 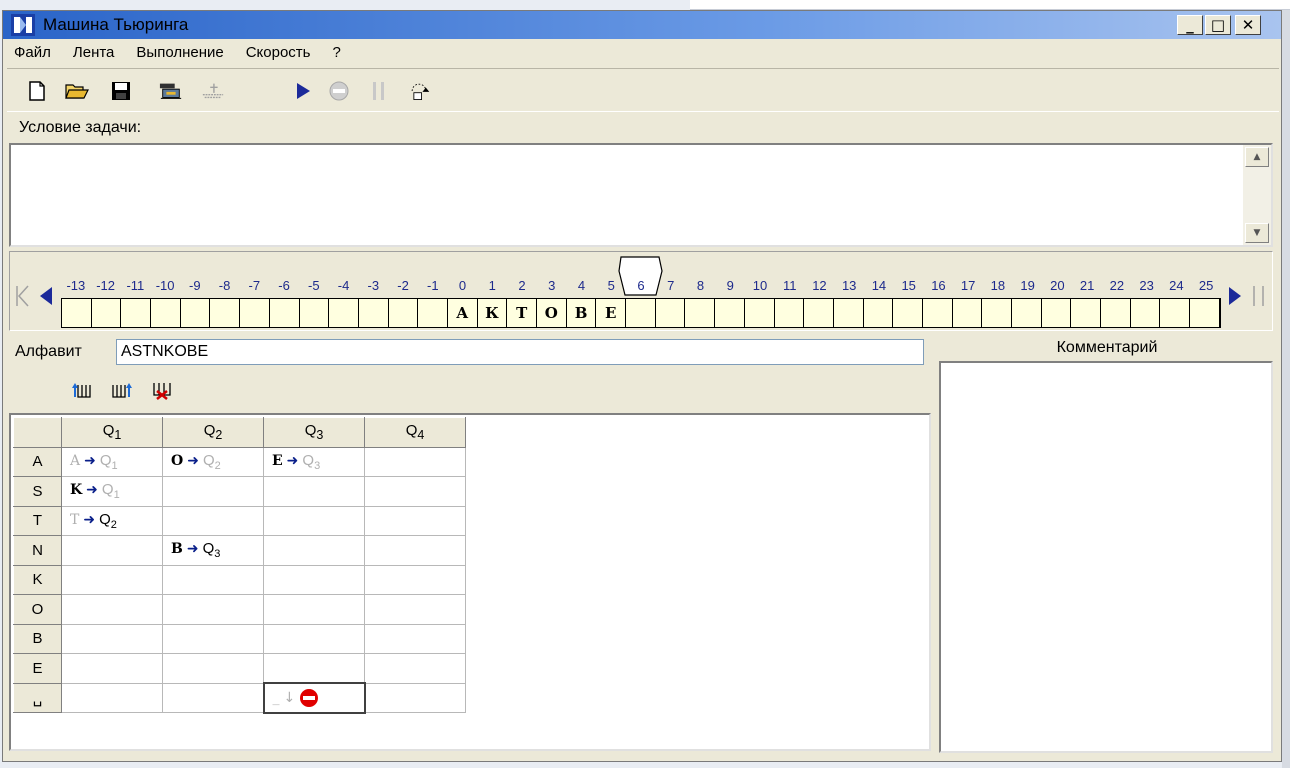 I want to click on row-header-n: N, so click(x=37, y=550).